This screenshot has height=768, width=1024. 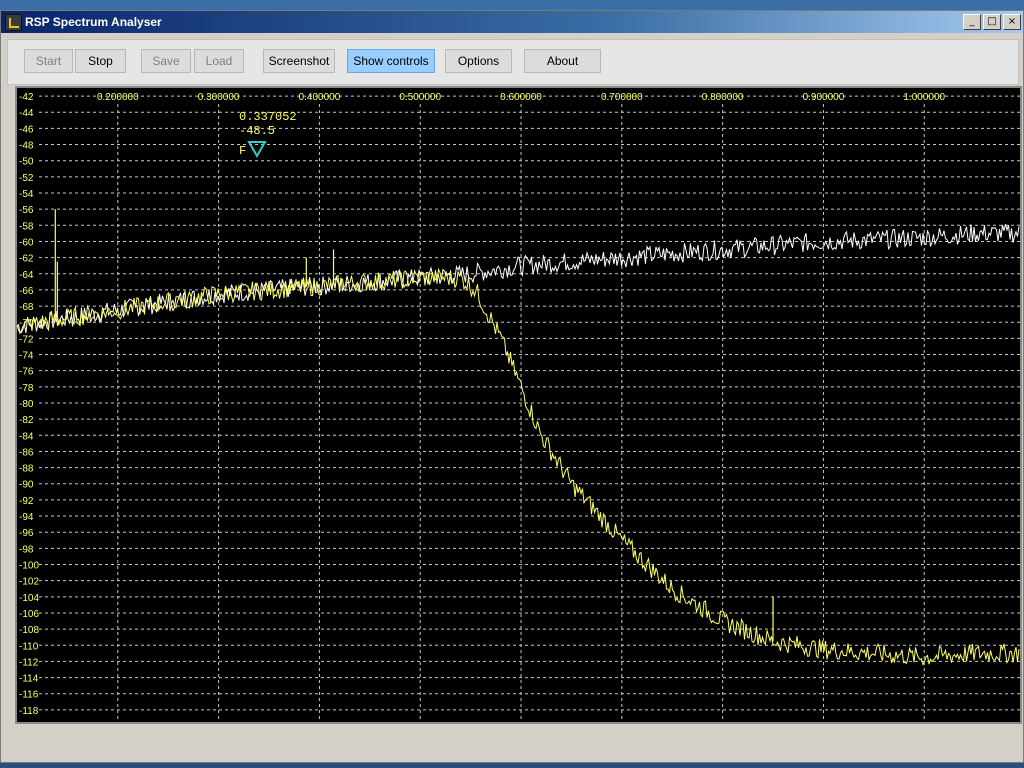 I want to click on y-tick-label: -56, so click(x=26, y=210).